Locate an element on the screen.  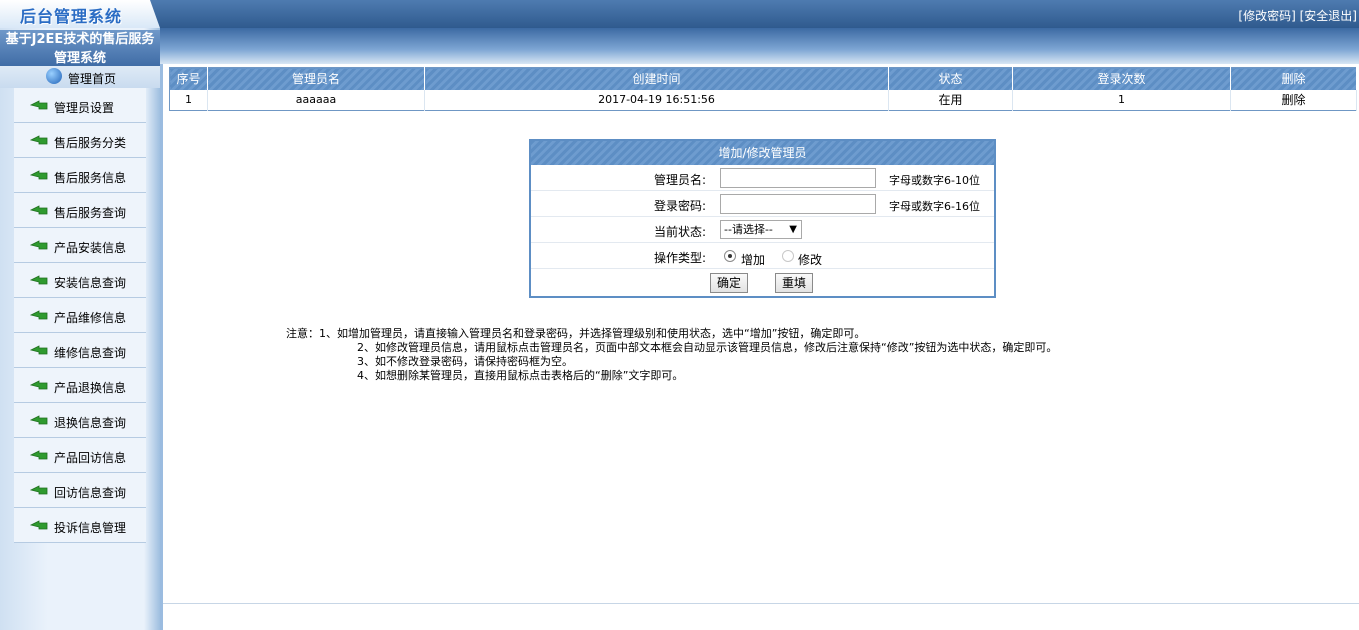
col-header: 创建时间 is located at coordinates (656, 78).